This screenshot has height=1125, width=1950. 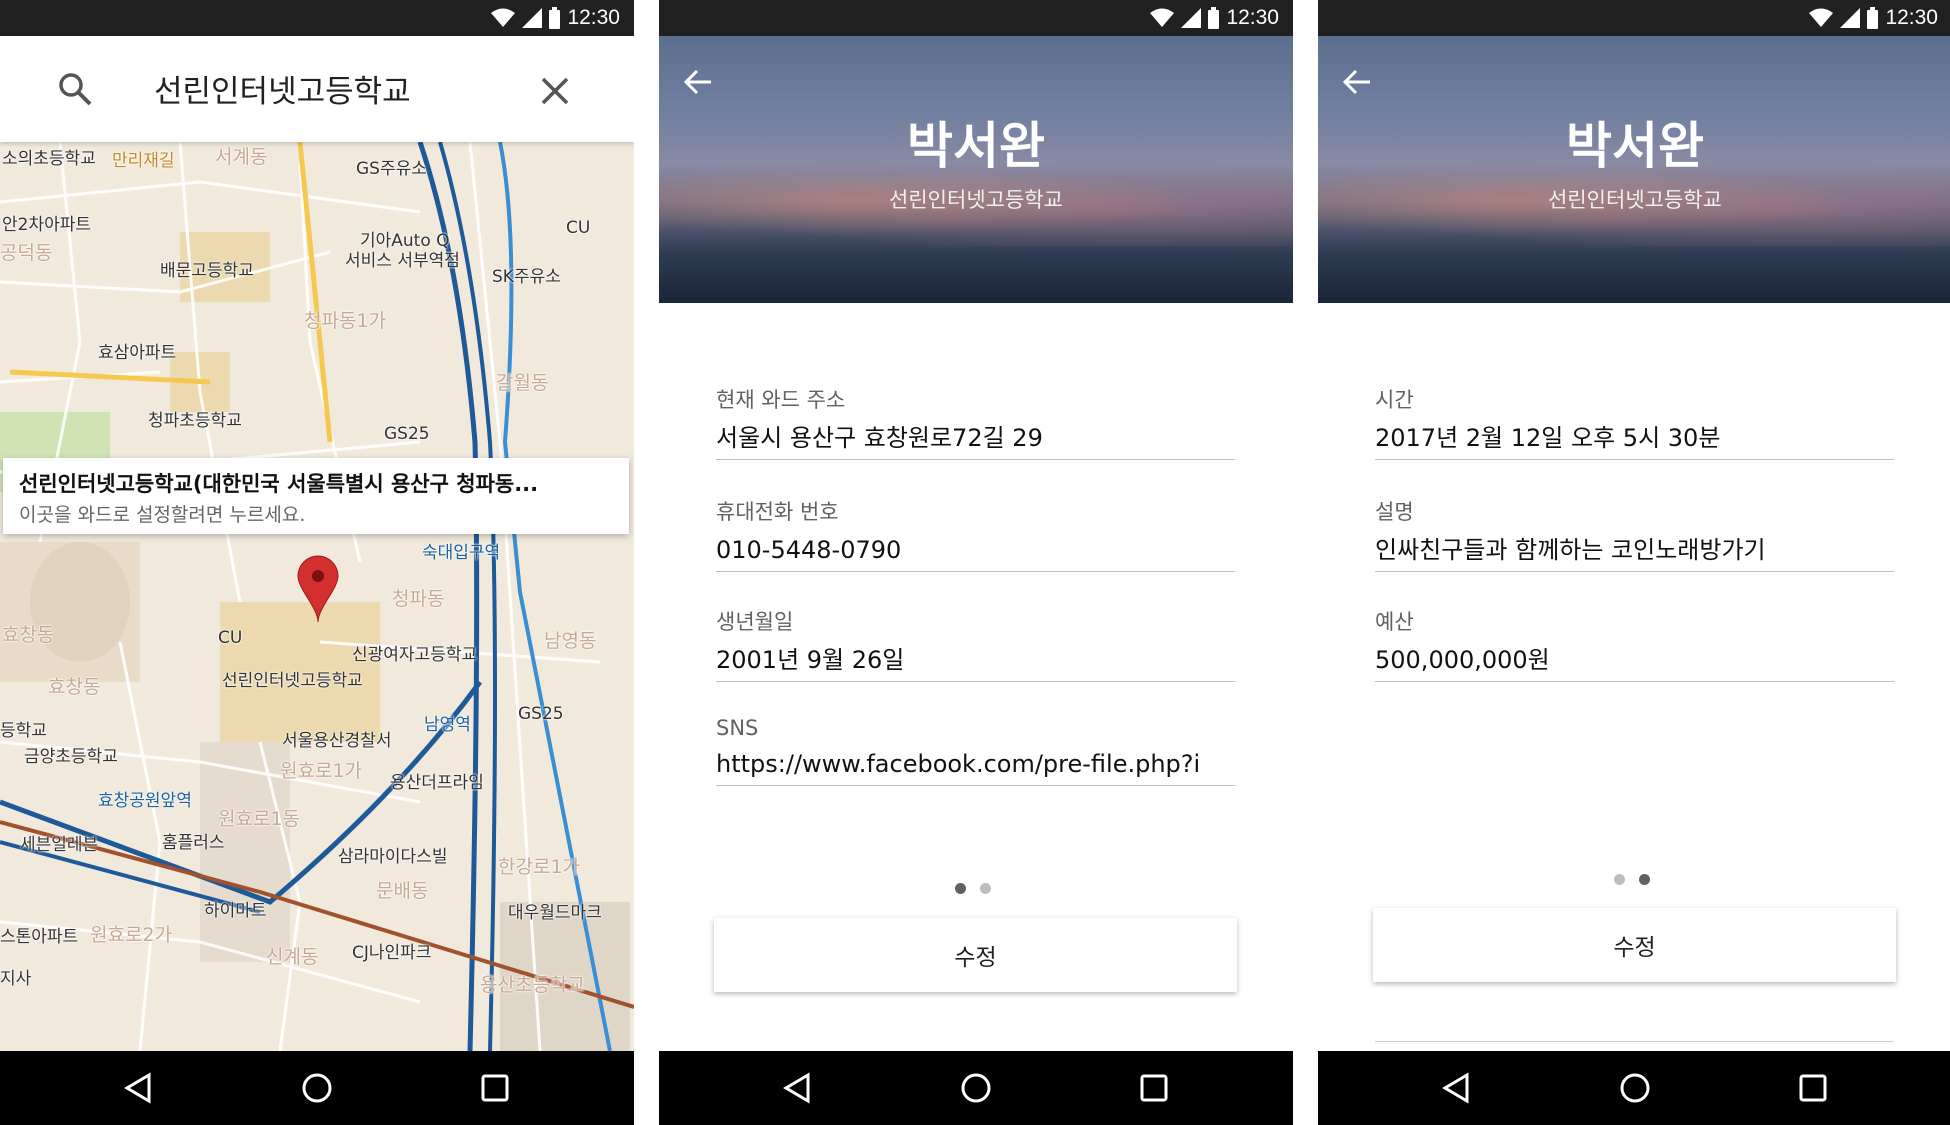 I want to click on field-phone: 휴대전화 번호 010-5448-0790, so click(x=975, y=534).